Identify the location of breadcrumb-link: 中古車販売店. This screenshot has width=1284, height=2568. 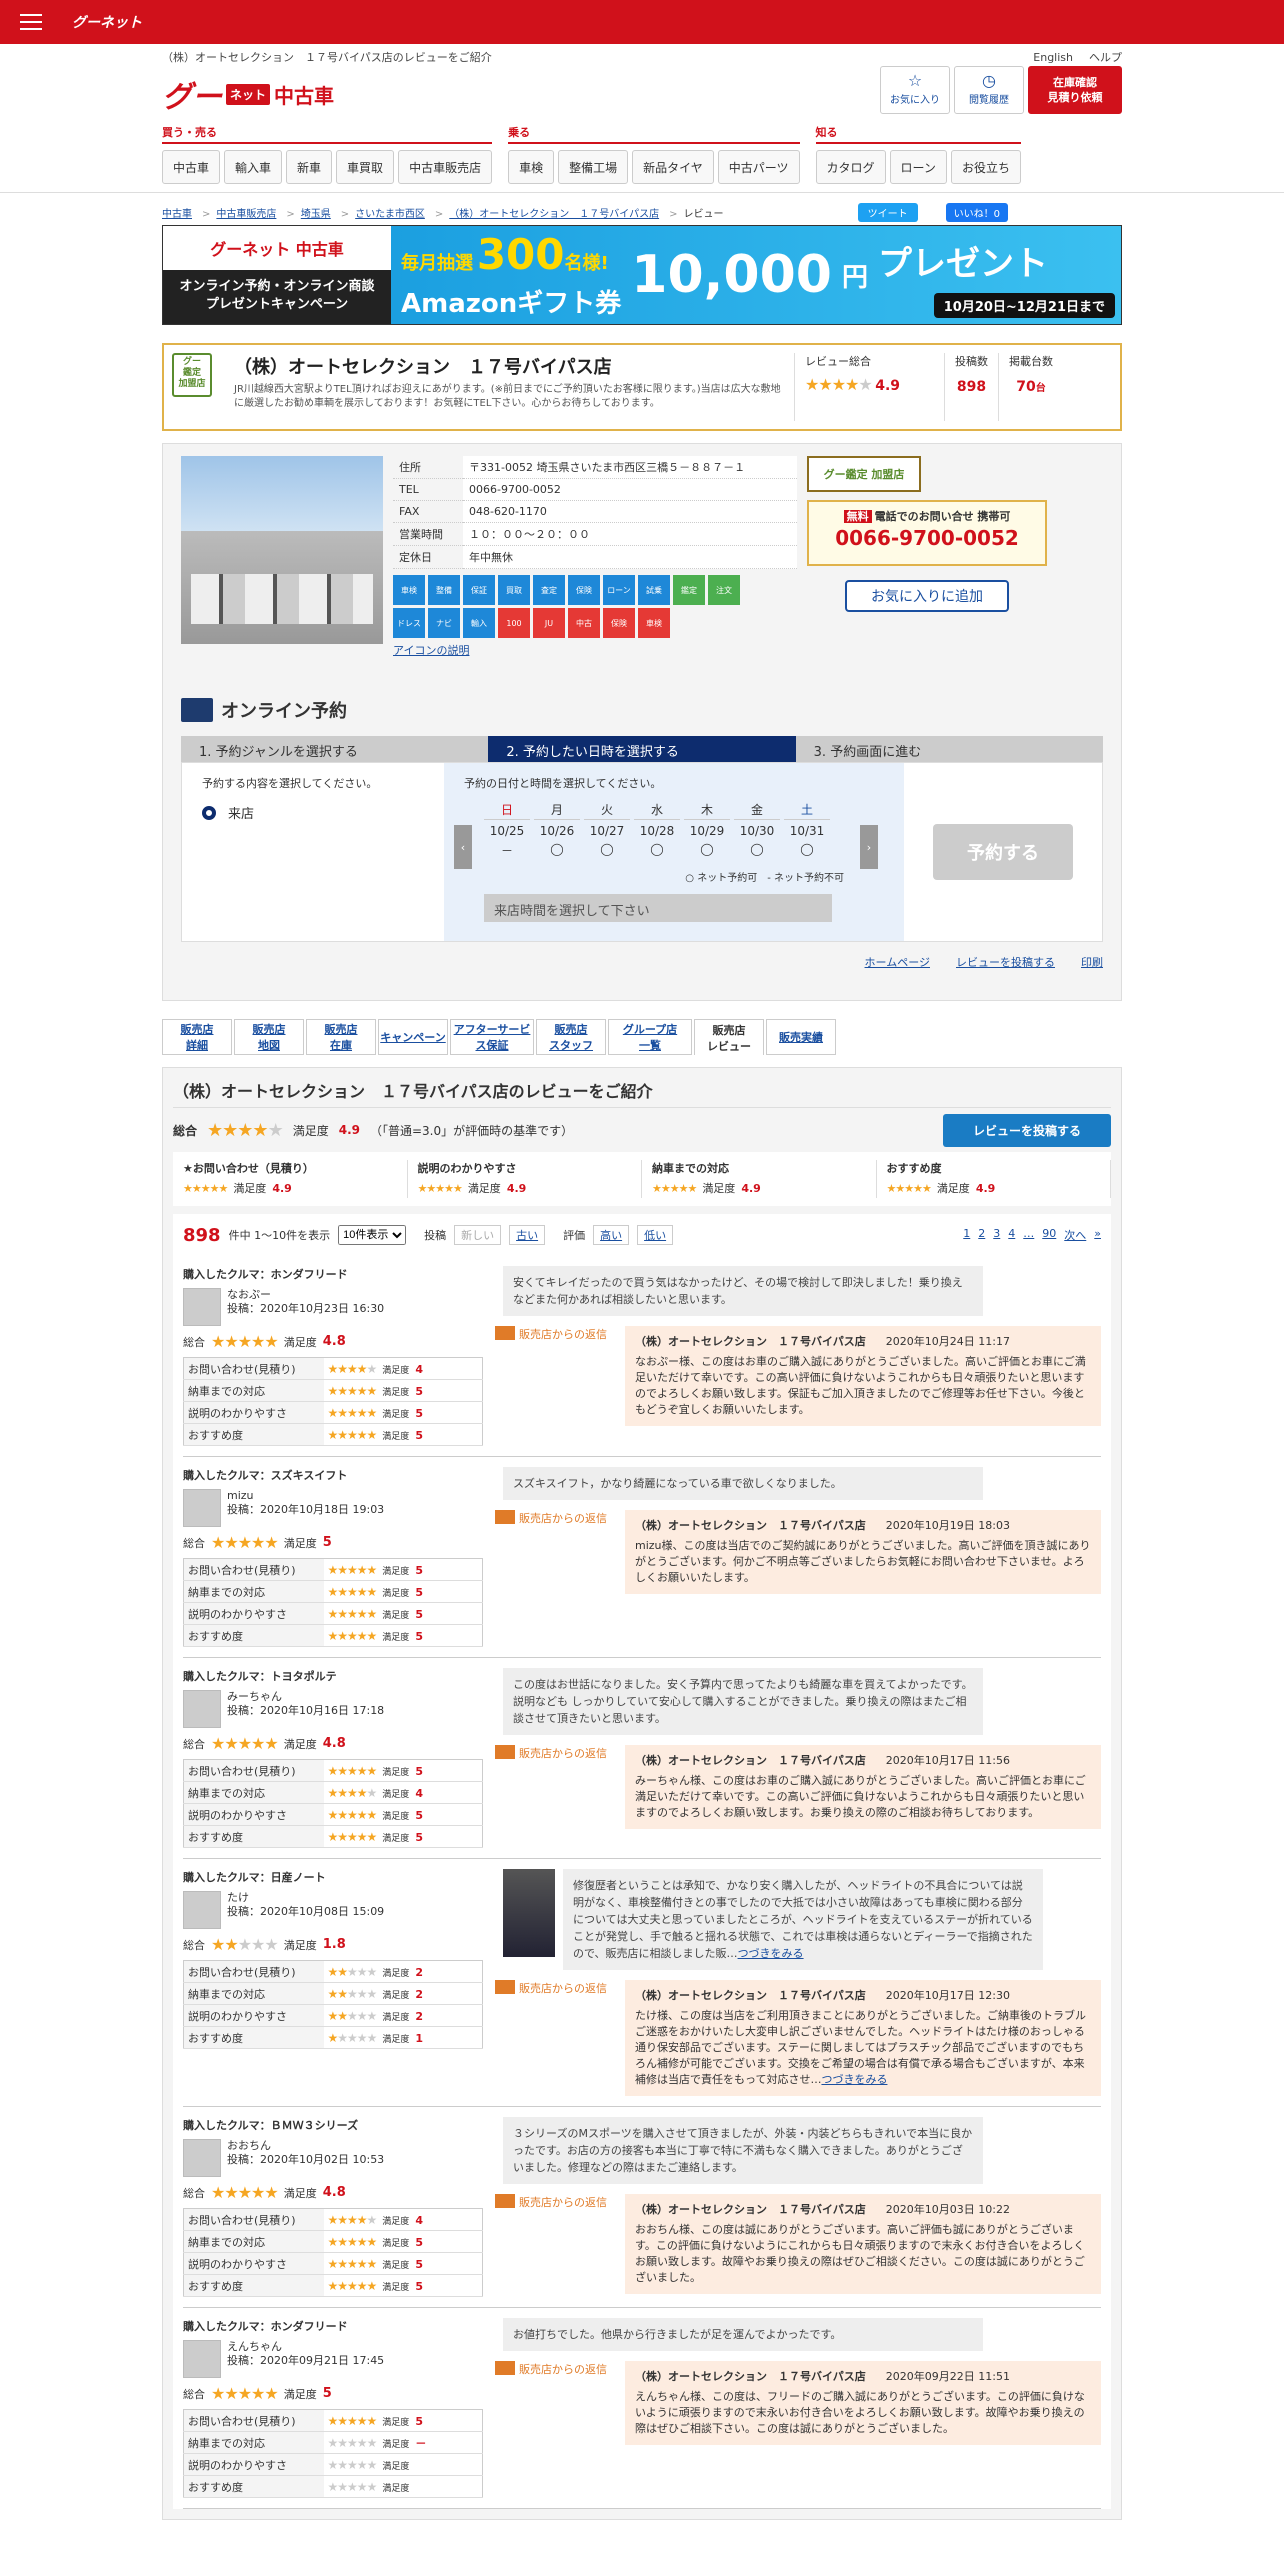
(246, 214).